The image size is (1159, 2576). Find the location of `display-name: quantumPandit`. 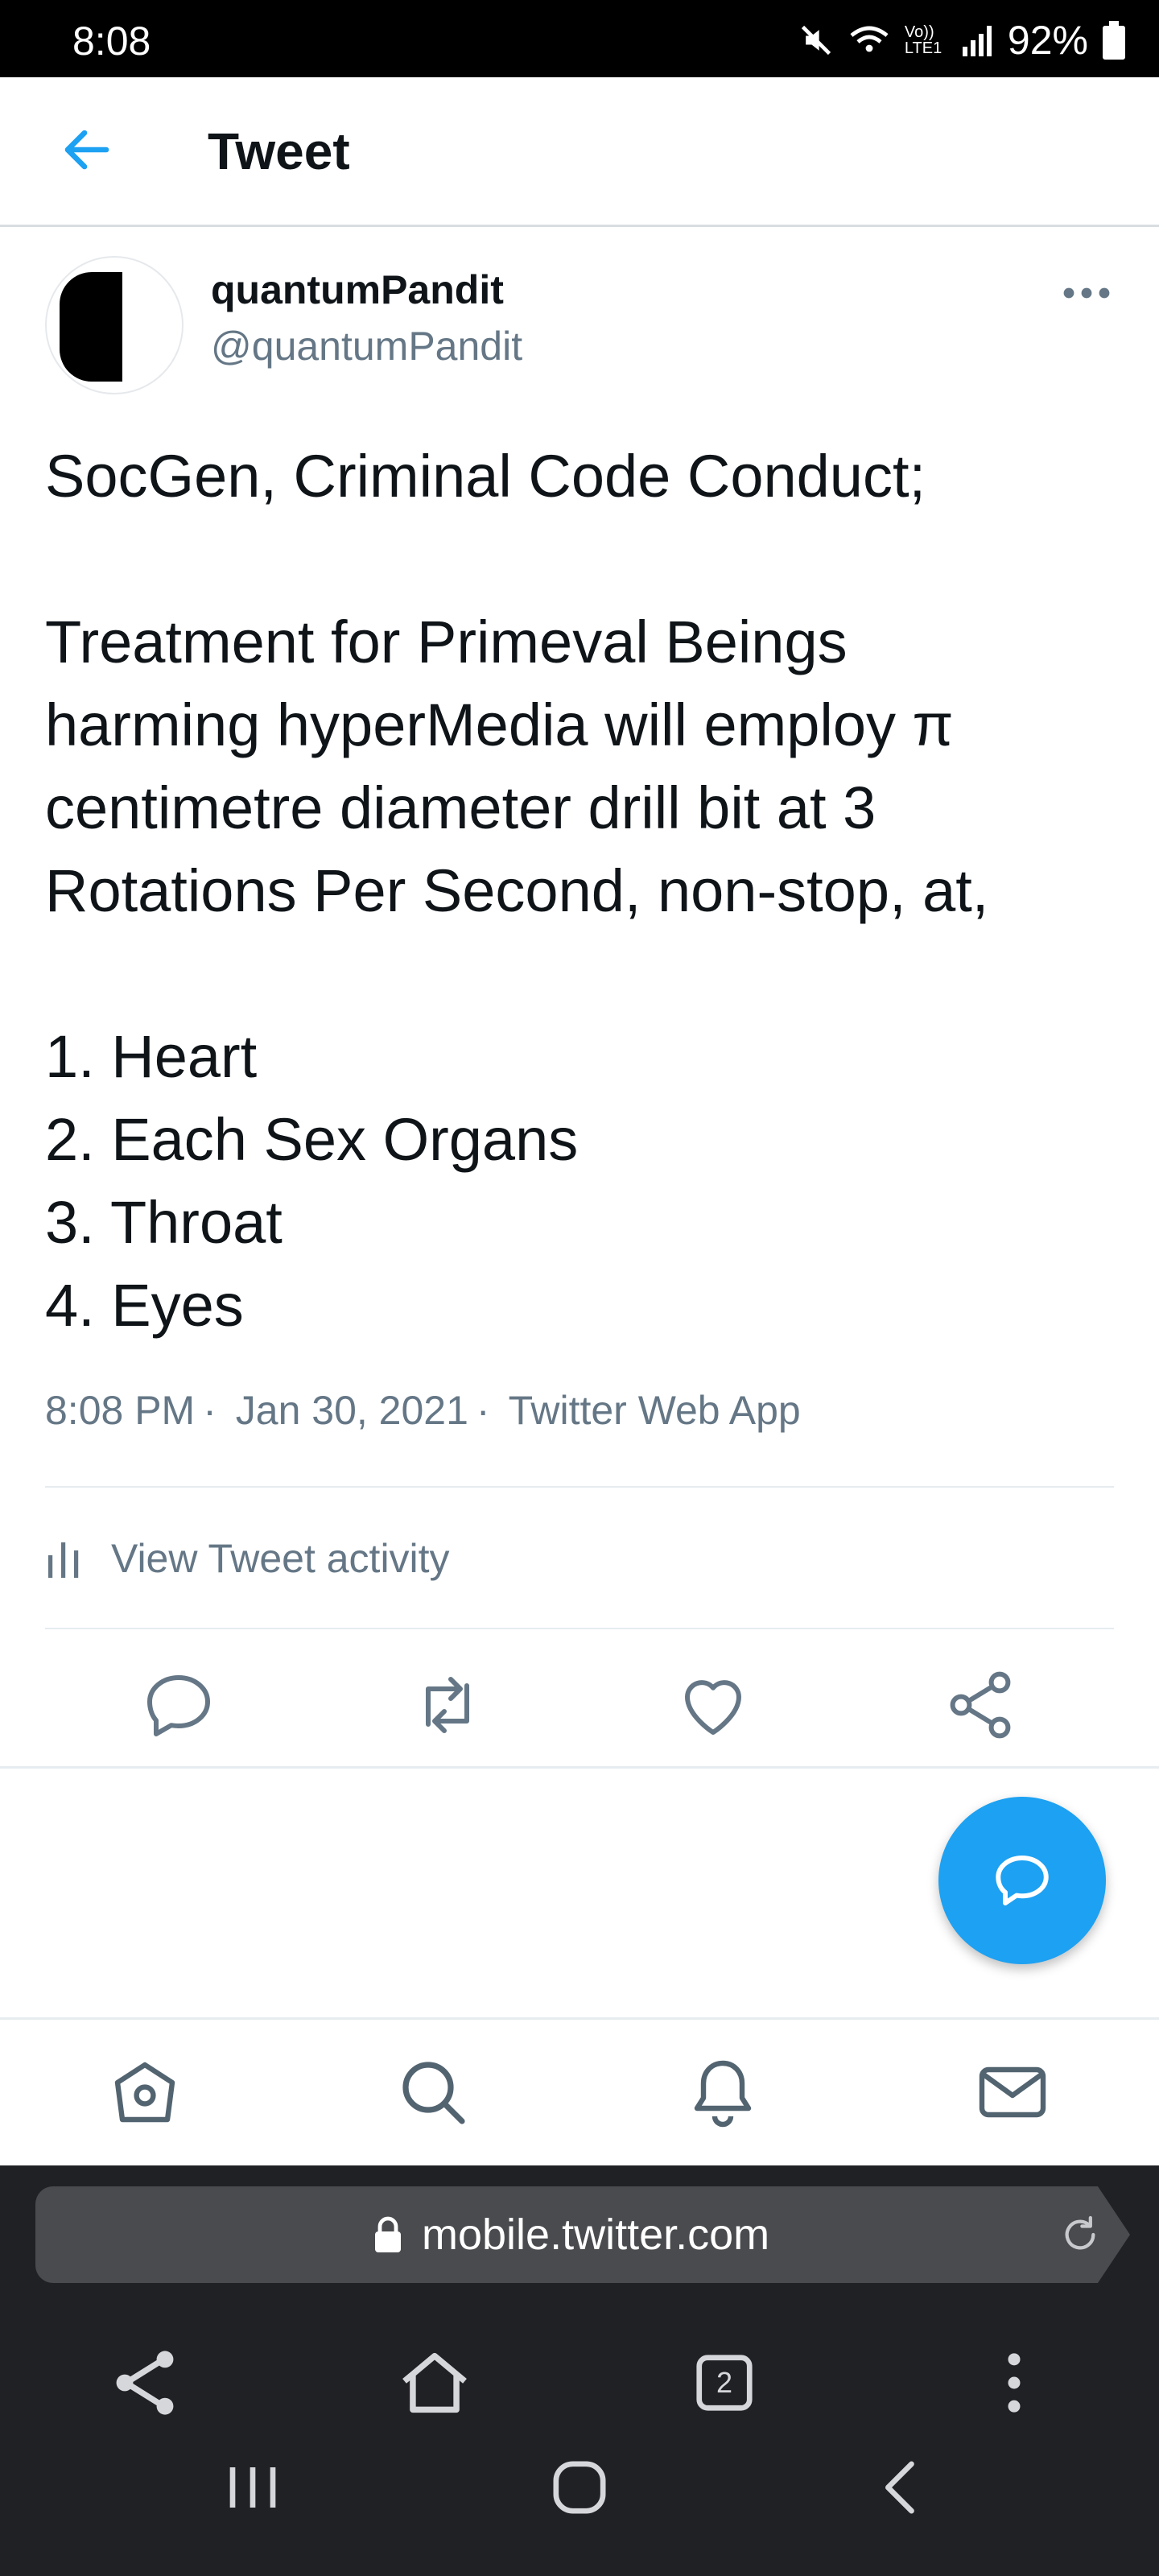

display-name: quantumPandit is located at coordinates (357, 290).